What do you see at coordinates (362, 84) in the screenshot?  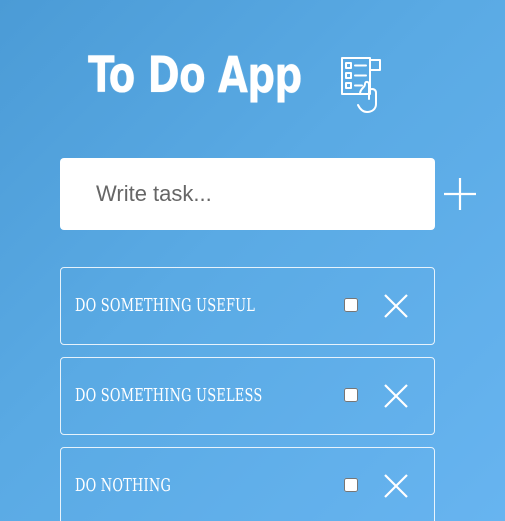 I see `task-list-icon` at bounding box center [362, 84].